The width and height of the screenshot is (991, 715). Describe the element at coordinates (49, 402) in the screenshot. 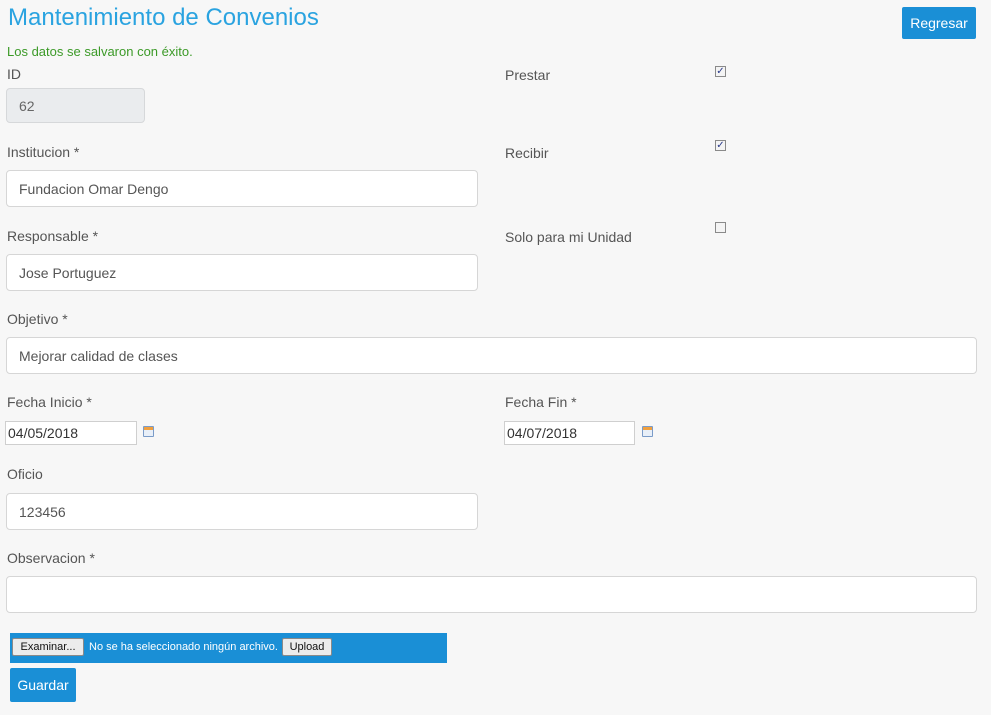

I see `fecha-inicio-label: Fecha Inicio *` at that location.